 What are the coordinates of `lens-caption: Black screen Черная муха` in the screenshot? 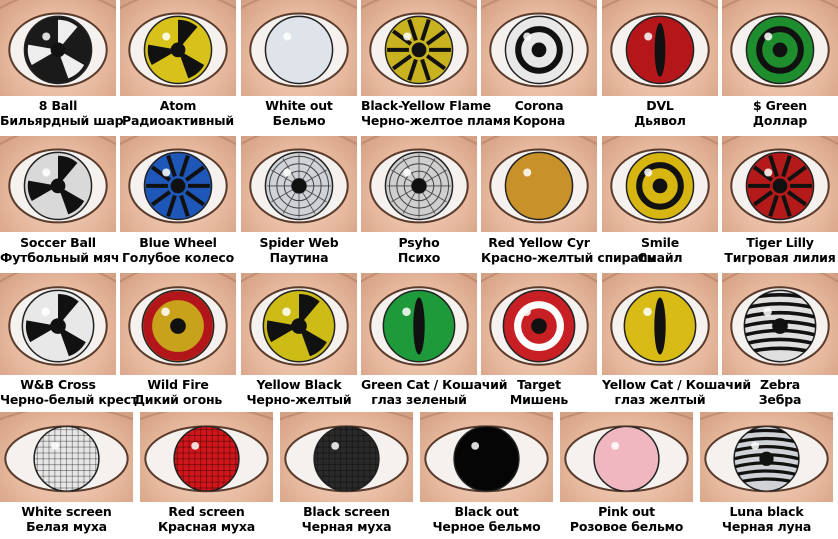 It's located at (346, 519).